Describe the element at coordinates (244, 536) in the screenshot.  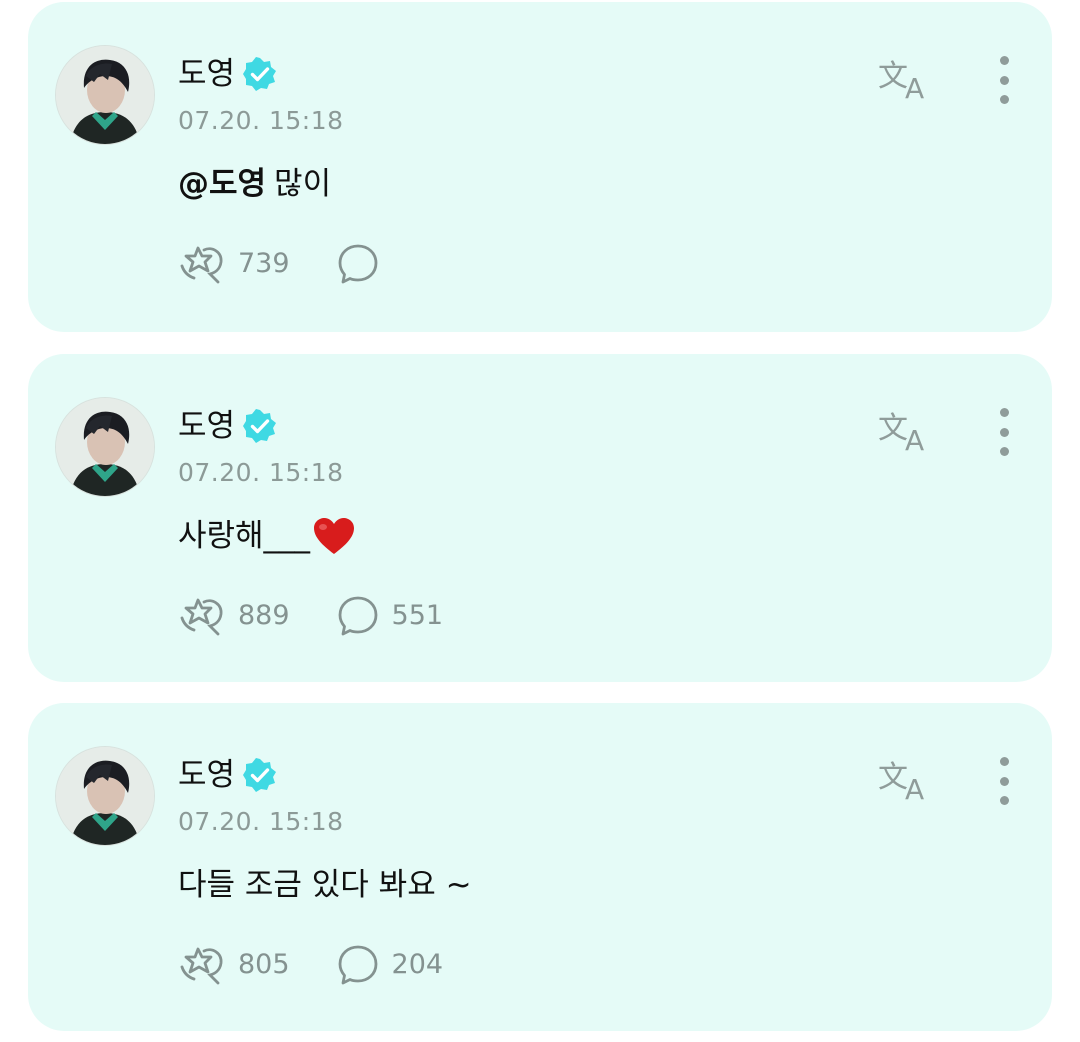
I see `post-text: 사랑해___` at that location.